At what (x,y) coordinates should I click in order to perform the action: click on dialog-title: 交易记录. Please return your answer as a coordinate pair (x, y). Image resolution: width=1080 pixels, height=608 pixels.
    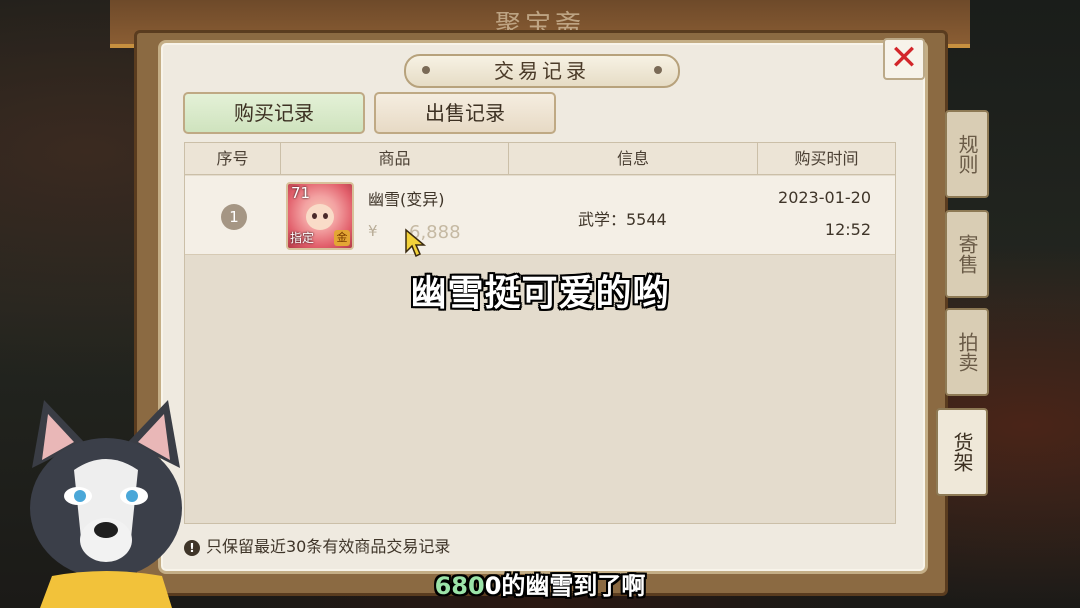
    Looking at the image, I should click on (542, 71).